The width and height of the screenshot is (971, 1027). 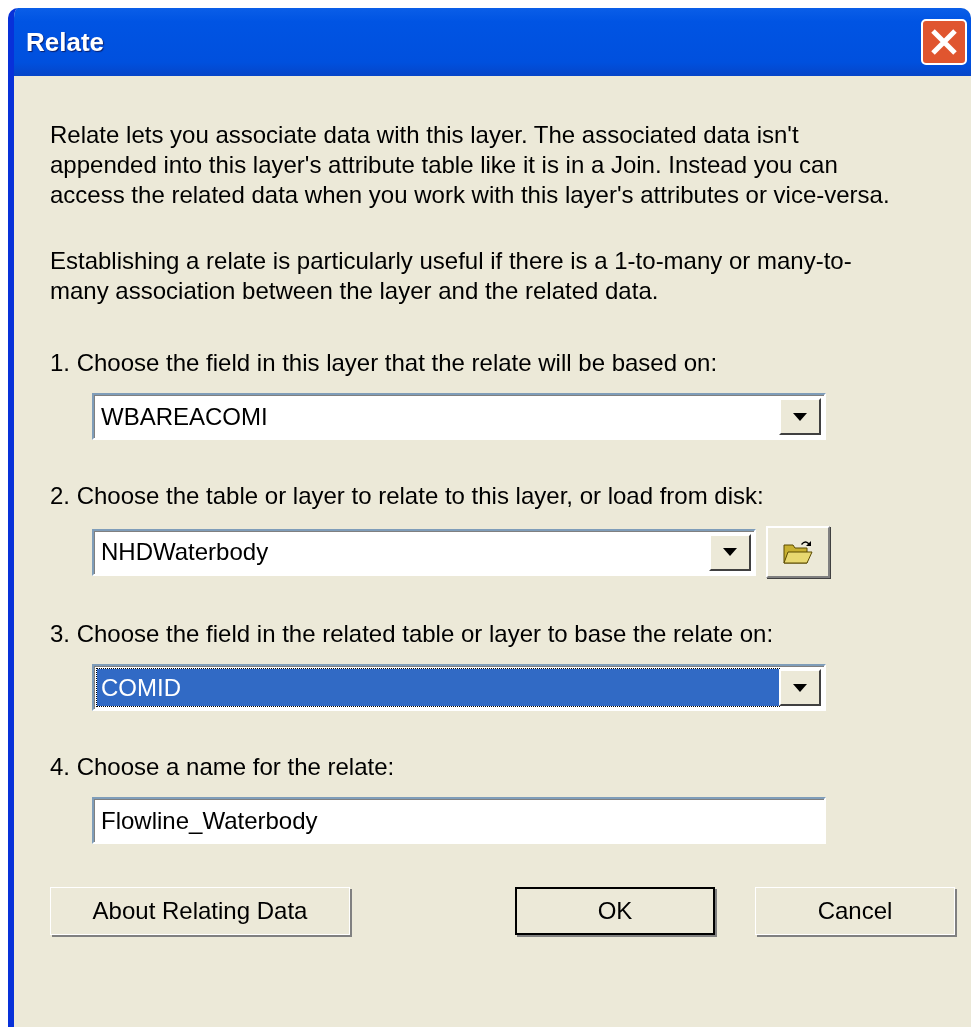 I want to click on description-text: Relate lets you associate data with this layer. The associated data isn't appended into this layer's attribute table like it is in a Join. Instead you can access the related data when you work with this layer's attributes or vice-versa., so click(x=470, y=165).